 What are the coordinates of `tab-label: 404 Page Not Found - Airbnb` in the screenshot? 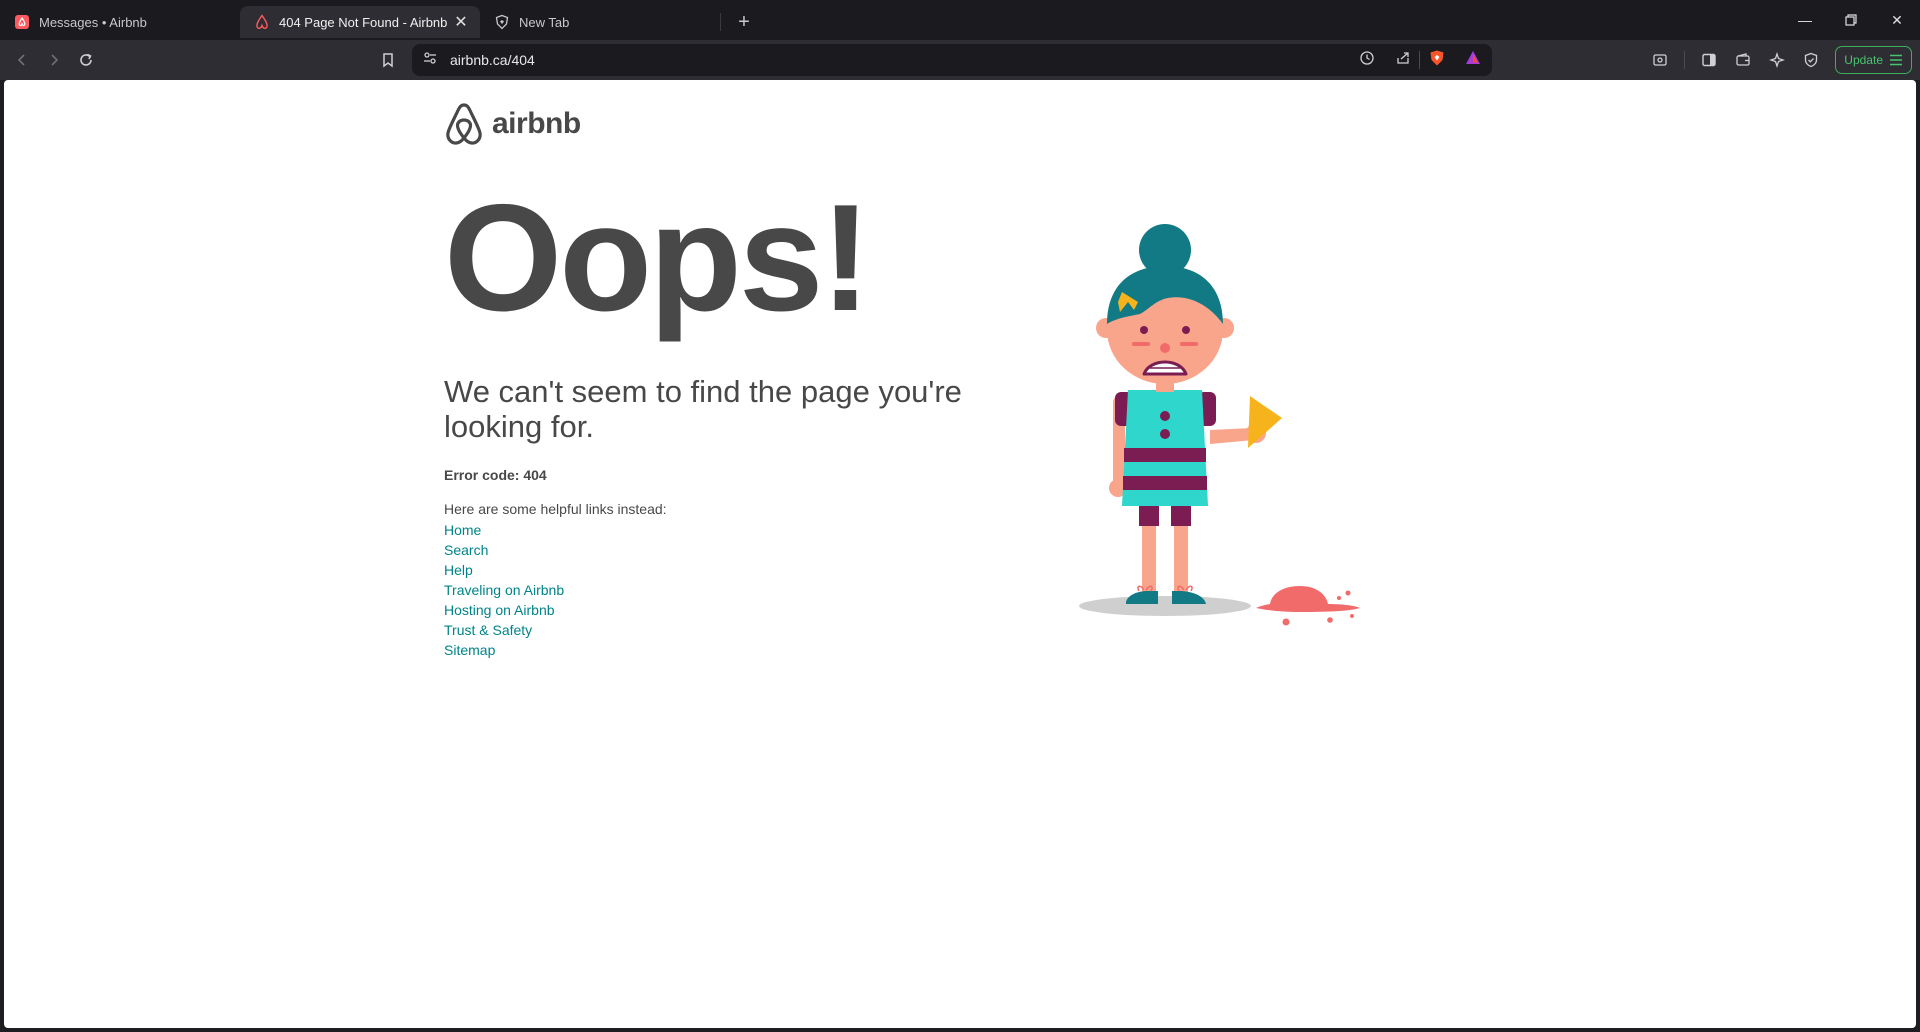 It's located at (363, 22).